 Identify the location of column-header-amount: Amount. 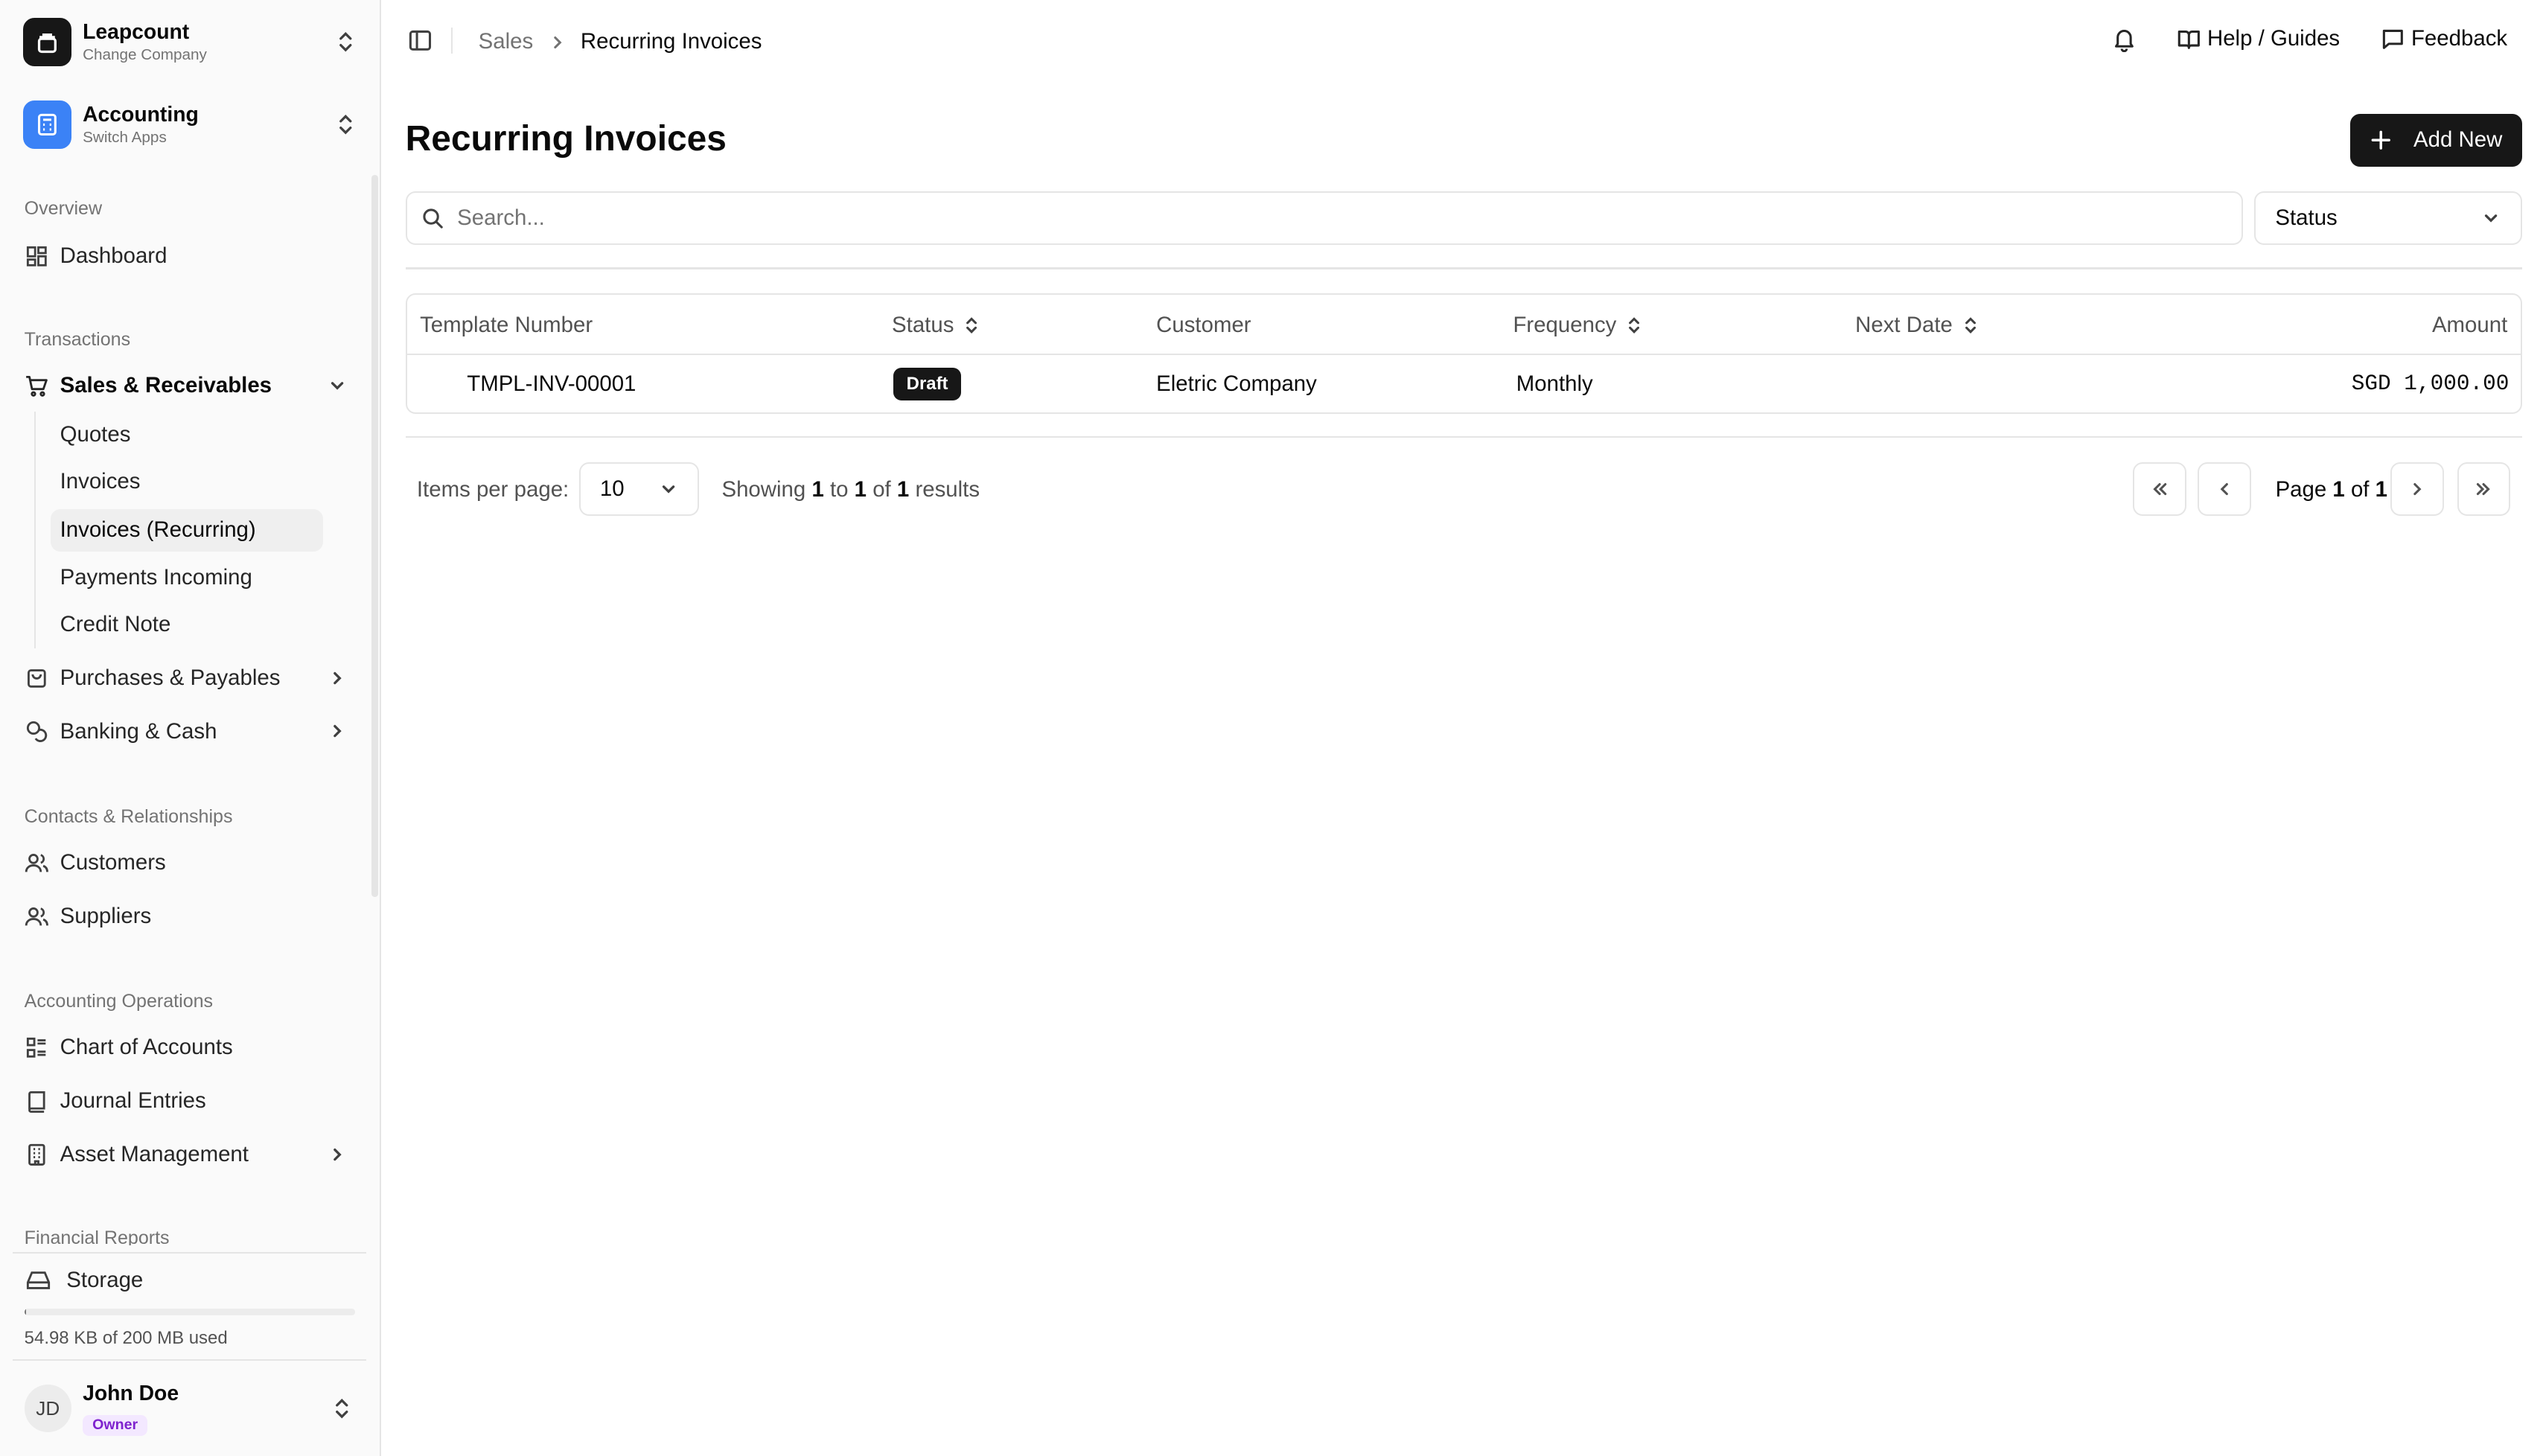
(2469, 325).